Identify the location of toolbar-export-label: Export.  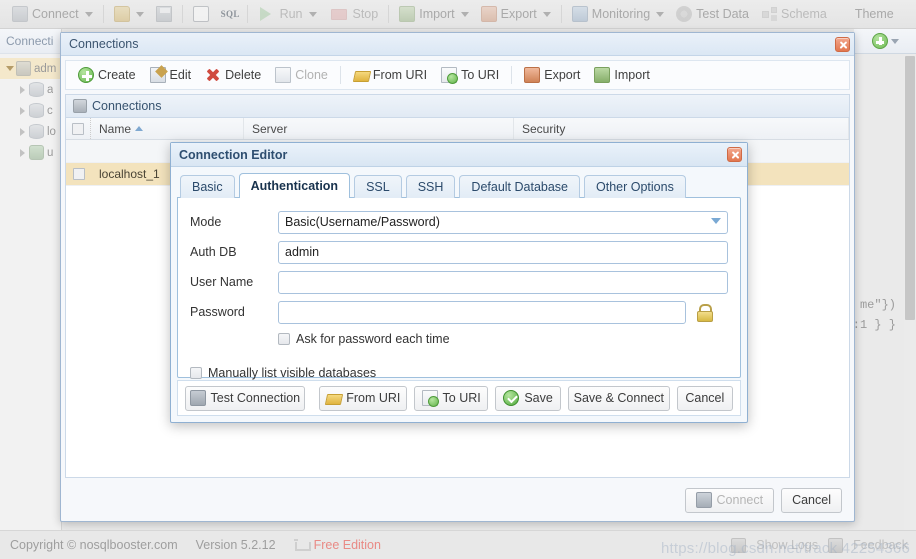
(518, 14).